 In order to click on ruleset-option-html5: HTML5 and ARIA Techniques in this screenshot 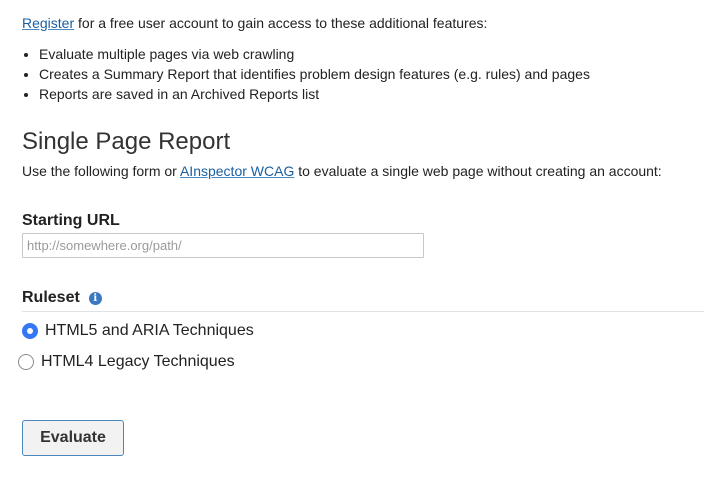, I will do `click(138, 331)`.